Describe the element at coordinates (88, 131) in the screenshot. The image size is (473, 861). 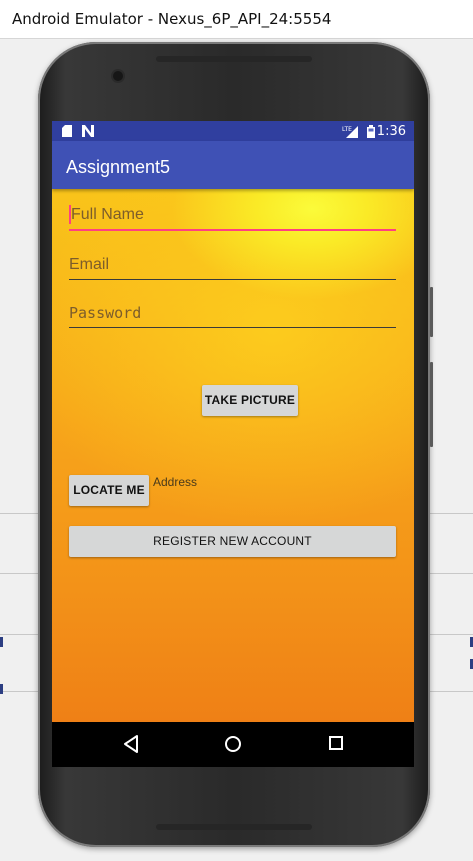
I see `n-notification-icon` at that location.